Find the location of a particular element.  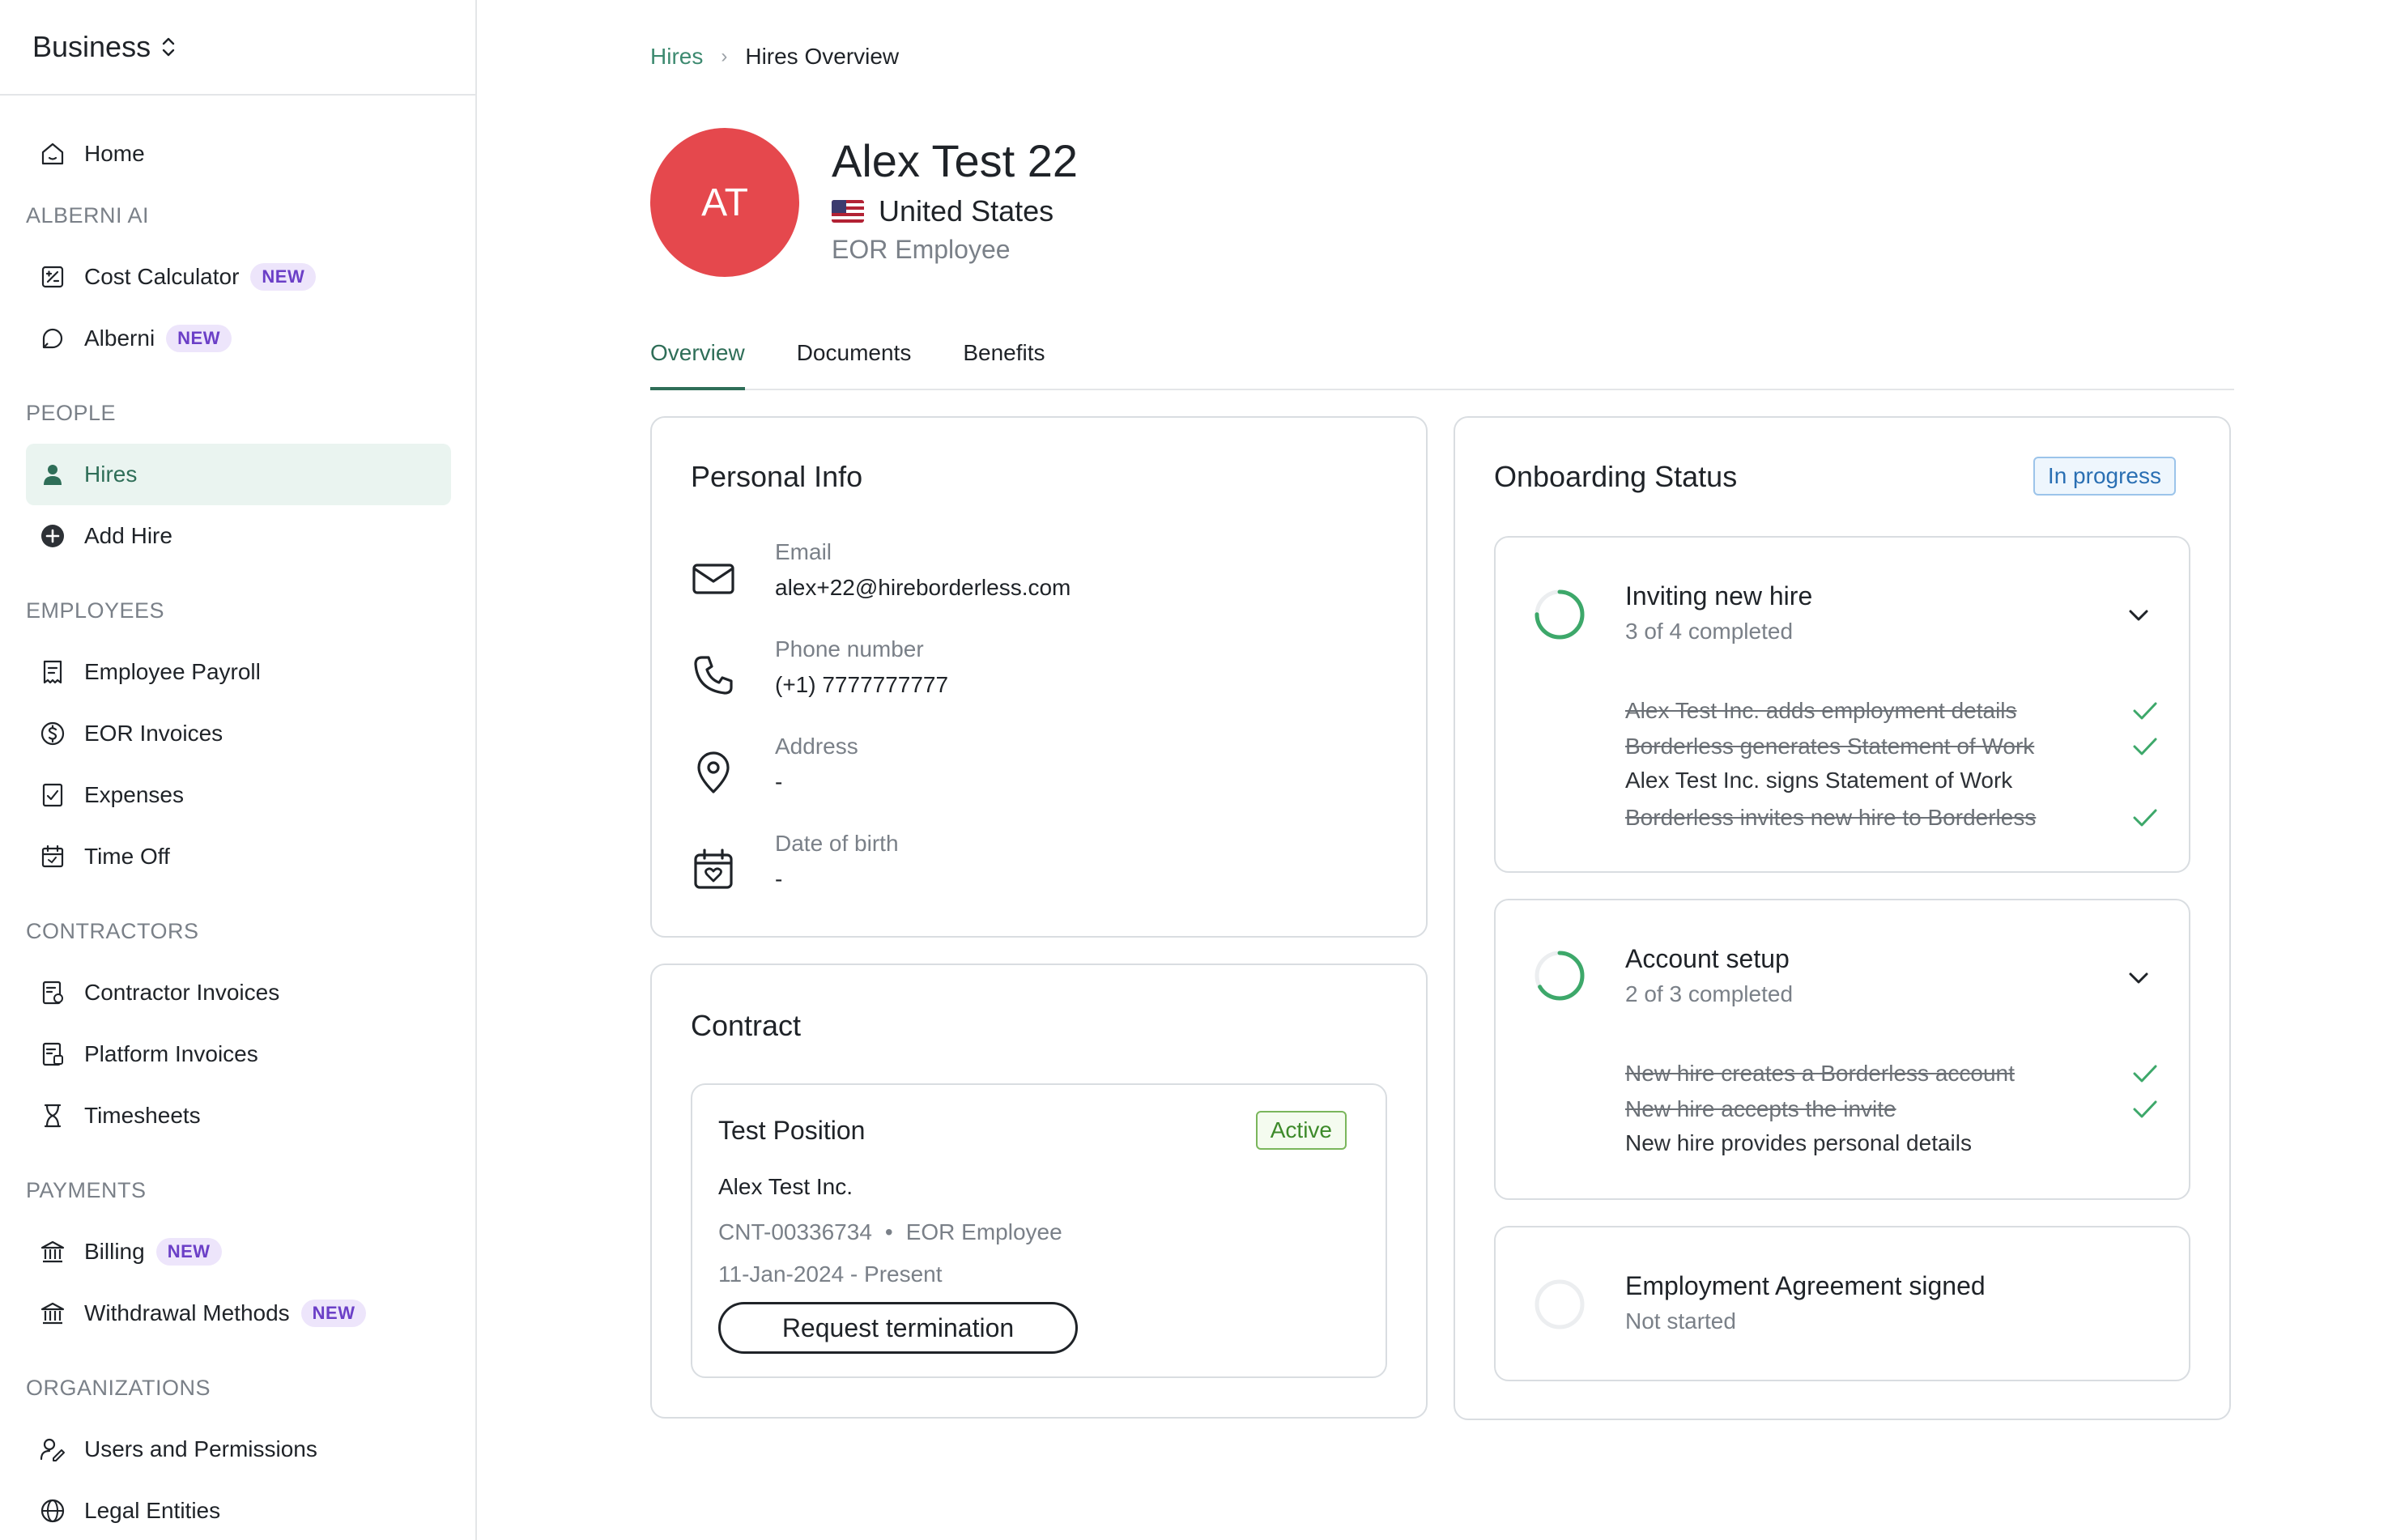

task-item: New hire accepts the invite is located at coordinates (1892, 1109).